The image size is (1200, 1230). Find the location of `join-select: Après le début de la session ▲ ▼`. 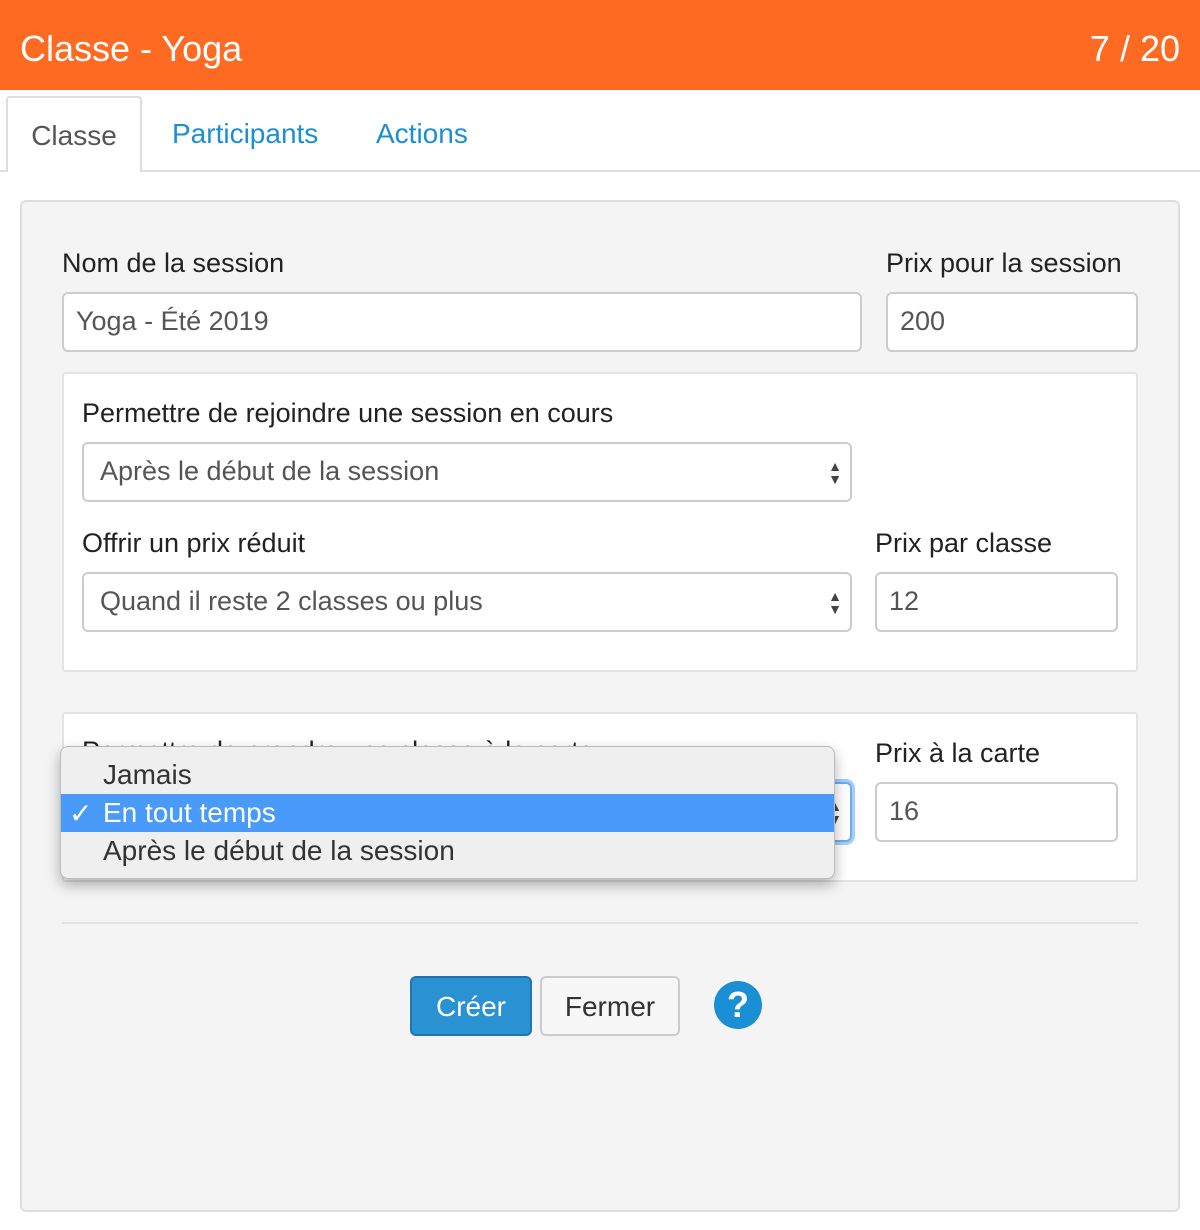

join-select: Après le début de la session ▲ ▼ is located at coordinates (467, 472).